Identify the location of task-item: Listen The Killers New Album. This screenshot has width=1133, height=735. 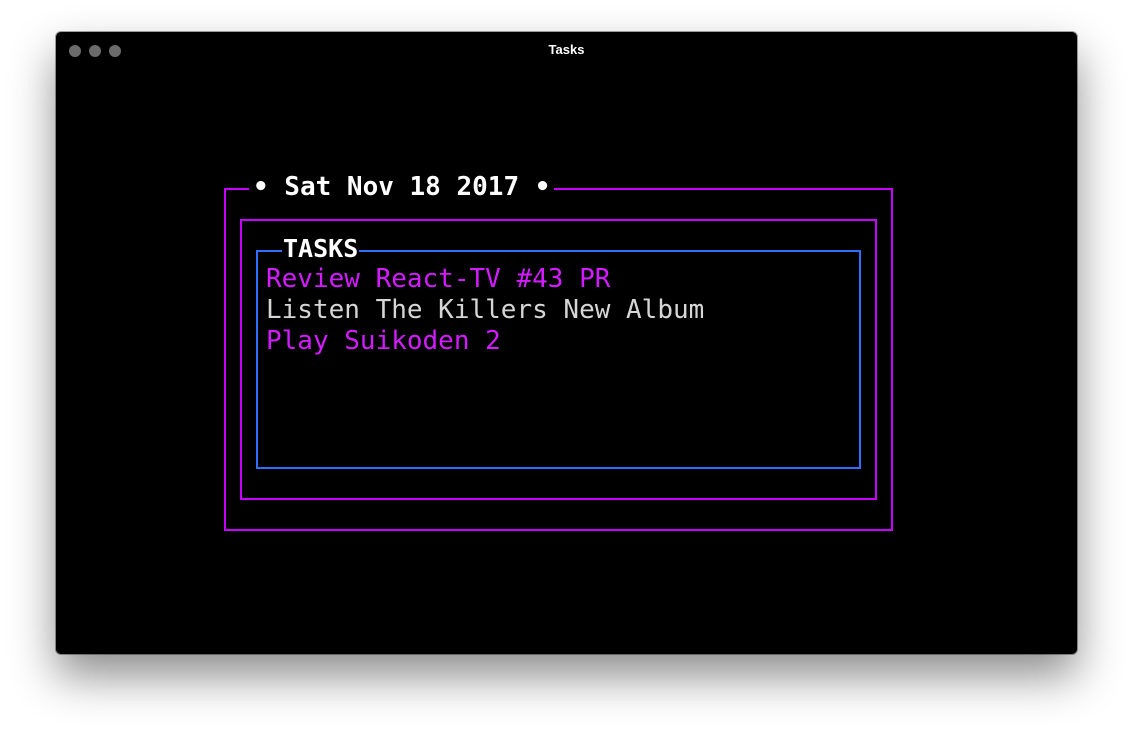
(485, 310).